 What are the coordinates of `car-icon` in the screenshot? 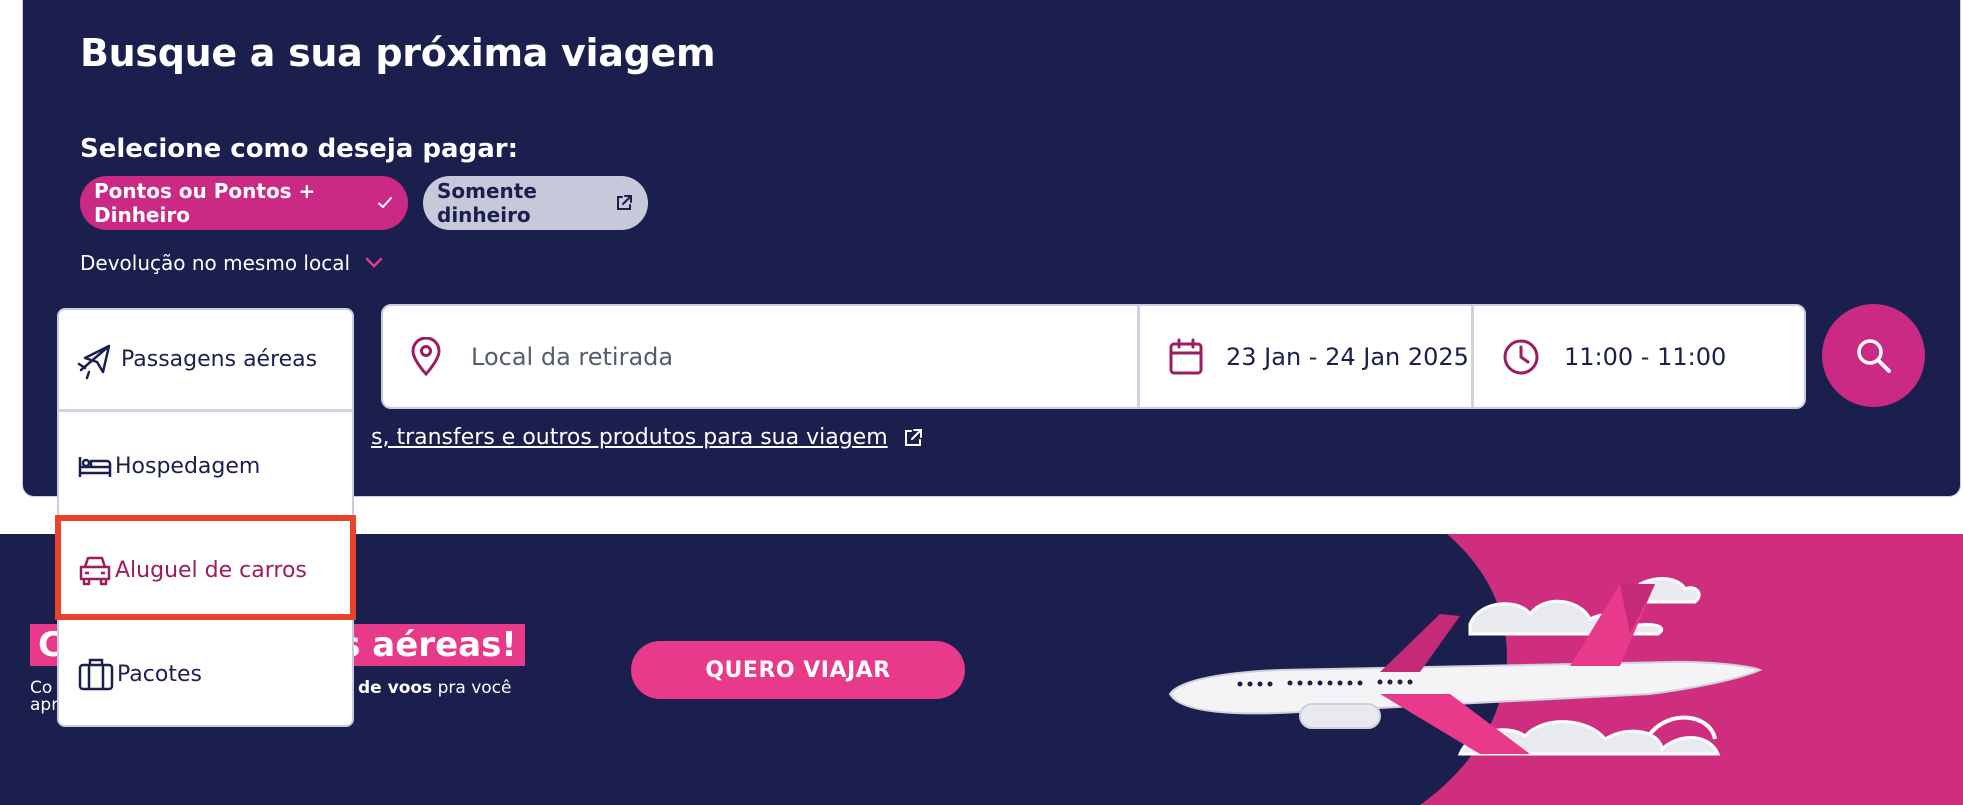 It's located at (95, 571).